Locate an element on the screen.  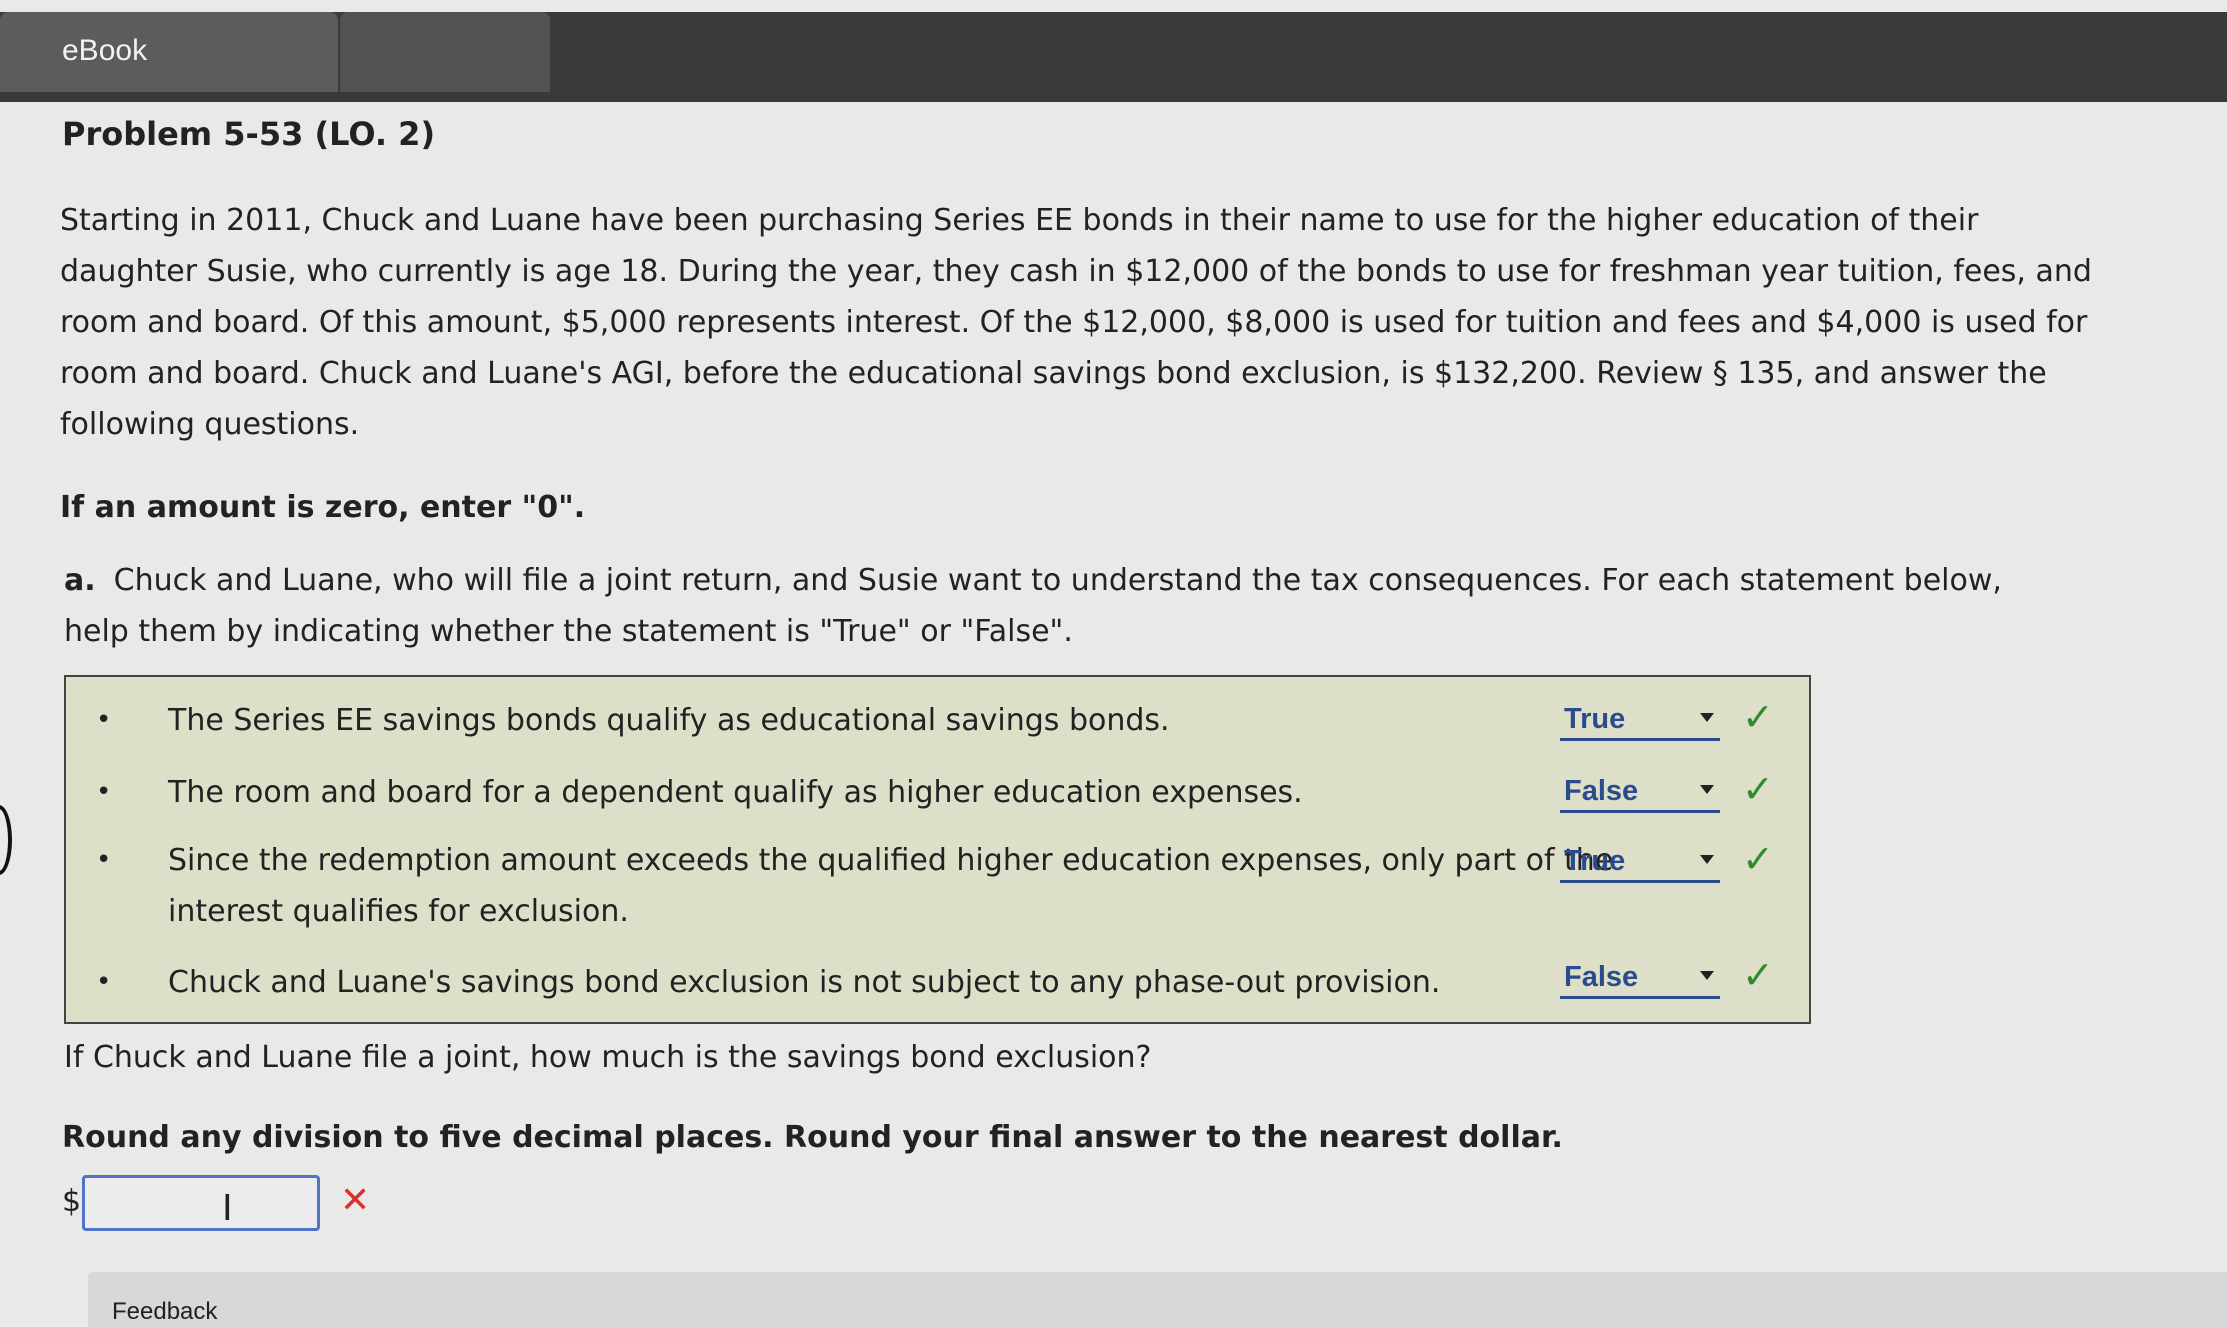
problem-title: Problem 5-53 (LO. 2) is located at coordinates (249, 134).